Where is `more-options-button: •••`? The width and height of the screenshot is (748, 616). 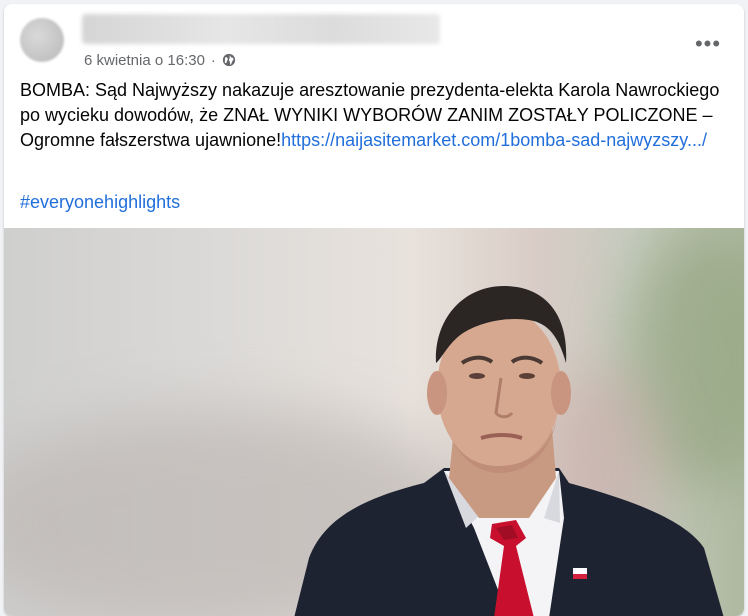 more-options-button: ••• is located at coordinates (708, 43).